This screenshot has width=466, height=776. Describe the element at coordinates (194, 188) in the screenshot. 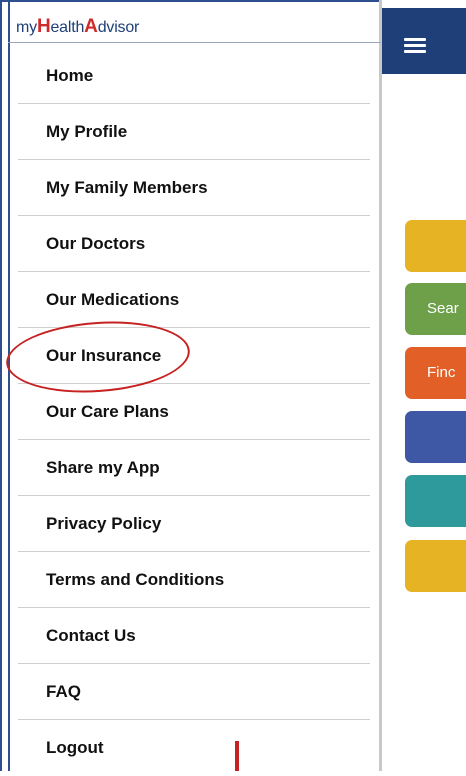

I see `menu-item-my-family-members: My Family Members` at that location.